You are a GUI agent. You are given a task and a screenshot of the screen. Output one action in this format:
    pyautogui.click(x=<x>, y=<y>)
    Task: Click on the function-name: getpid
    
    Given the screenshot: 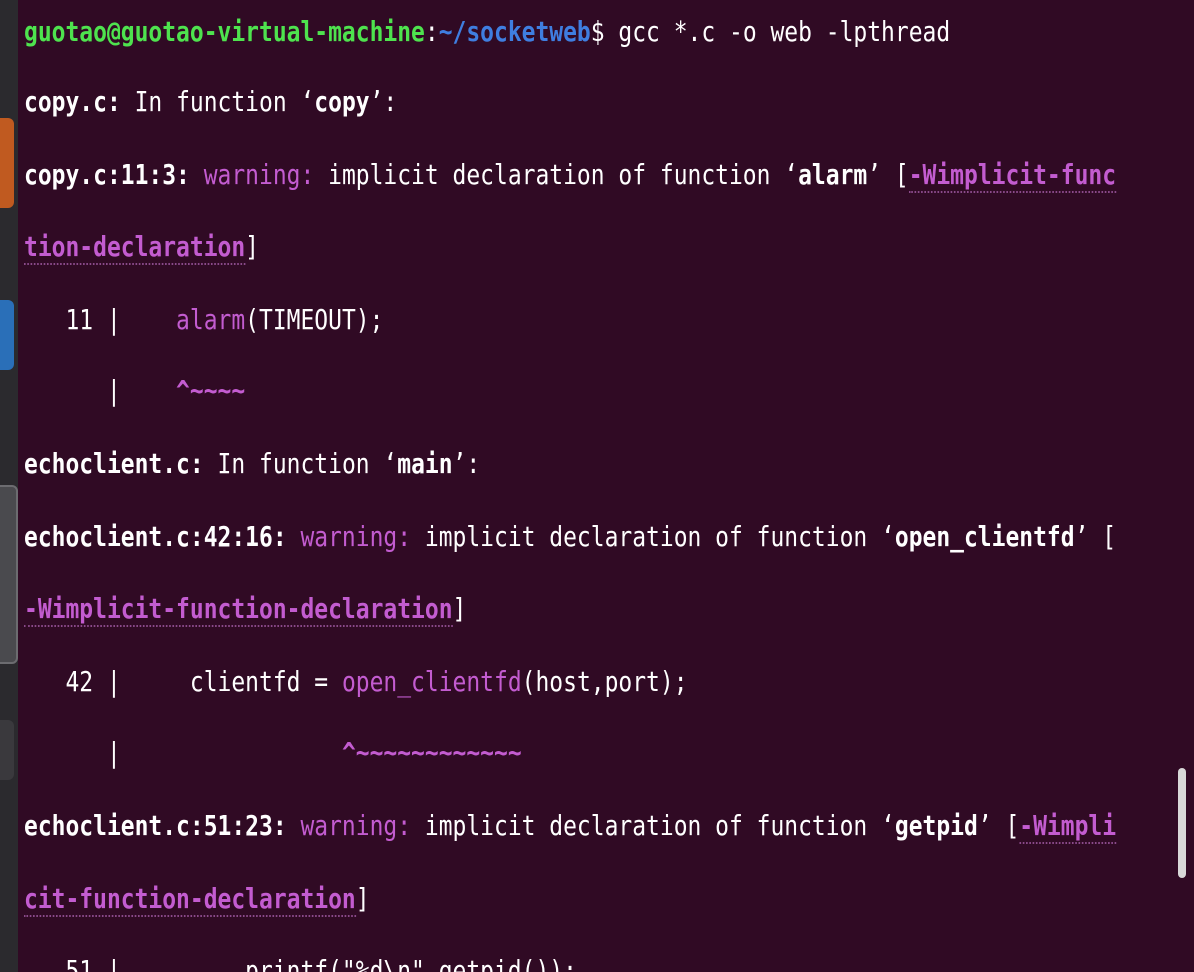 What is the action you would take?
    pyautogui.click(x=936, y=825)
    